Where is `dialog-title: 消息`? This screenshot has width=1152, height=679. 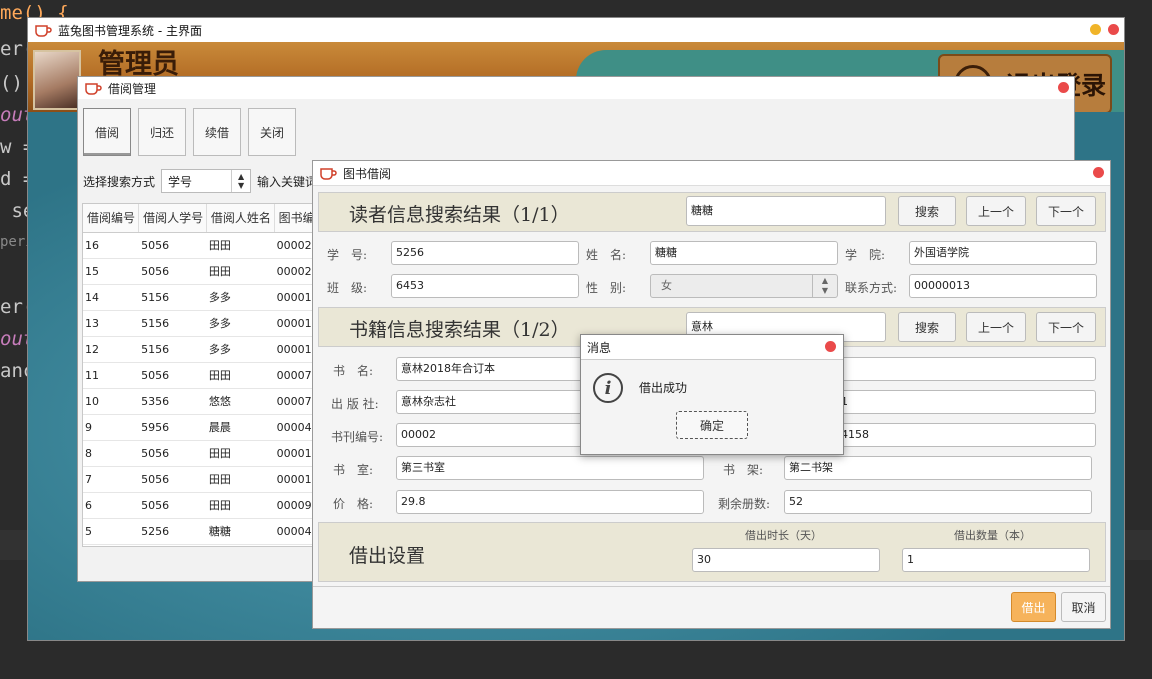 dialog-title: 消息 is located at coordinates (599, 347).